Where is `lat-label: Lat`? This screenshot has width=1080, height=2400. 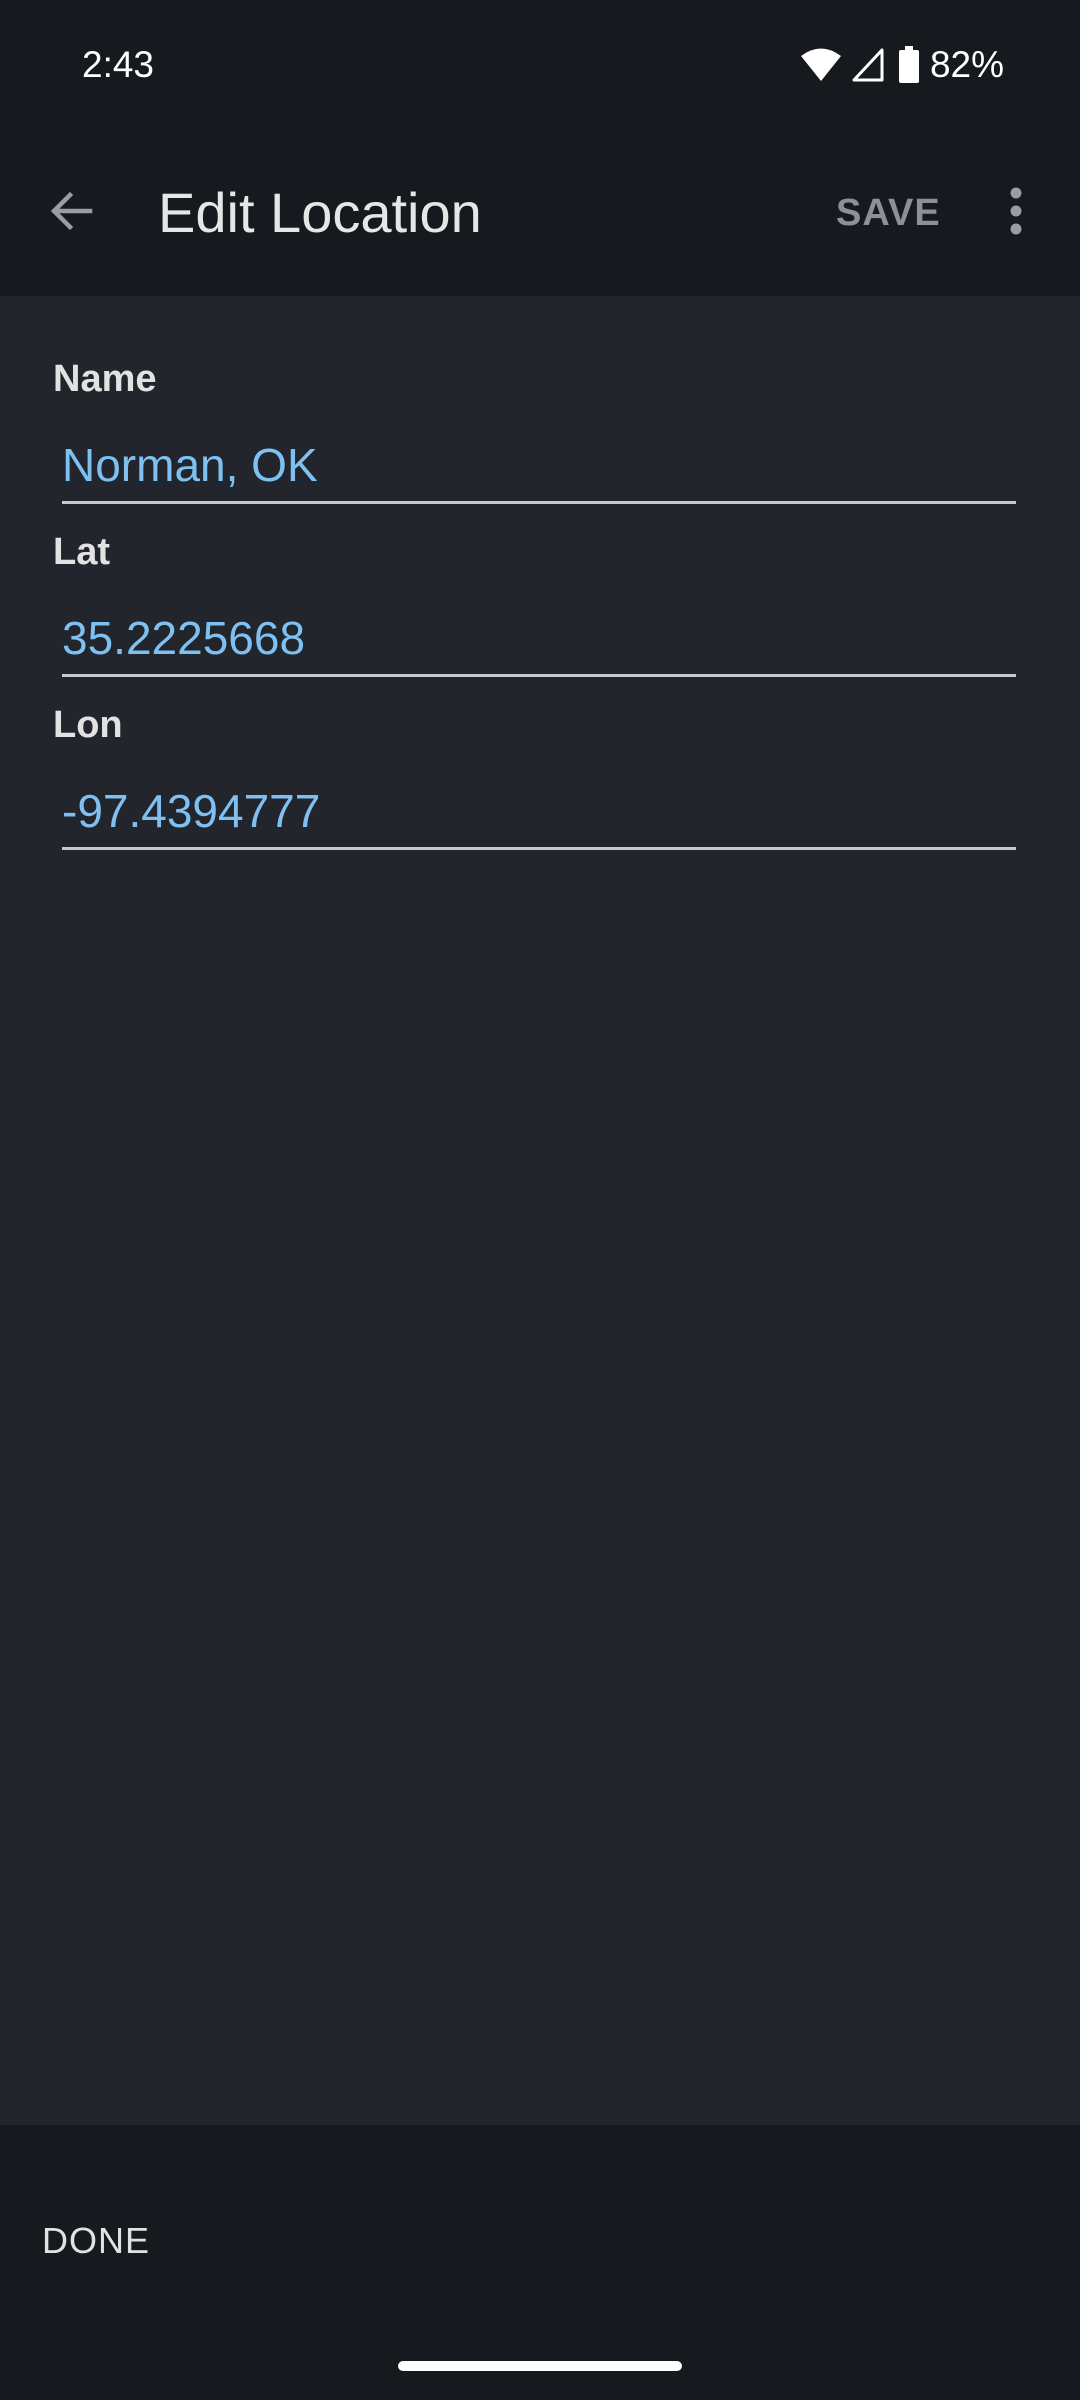
lat-label: Lat is located at coordinates (81, 552).